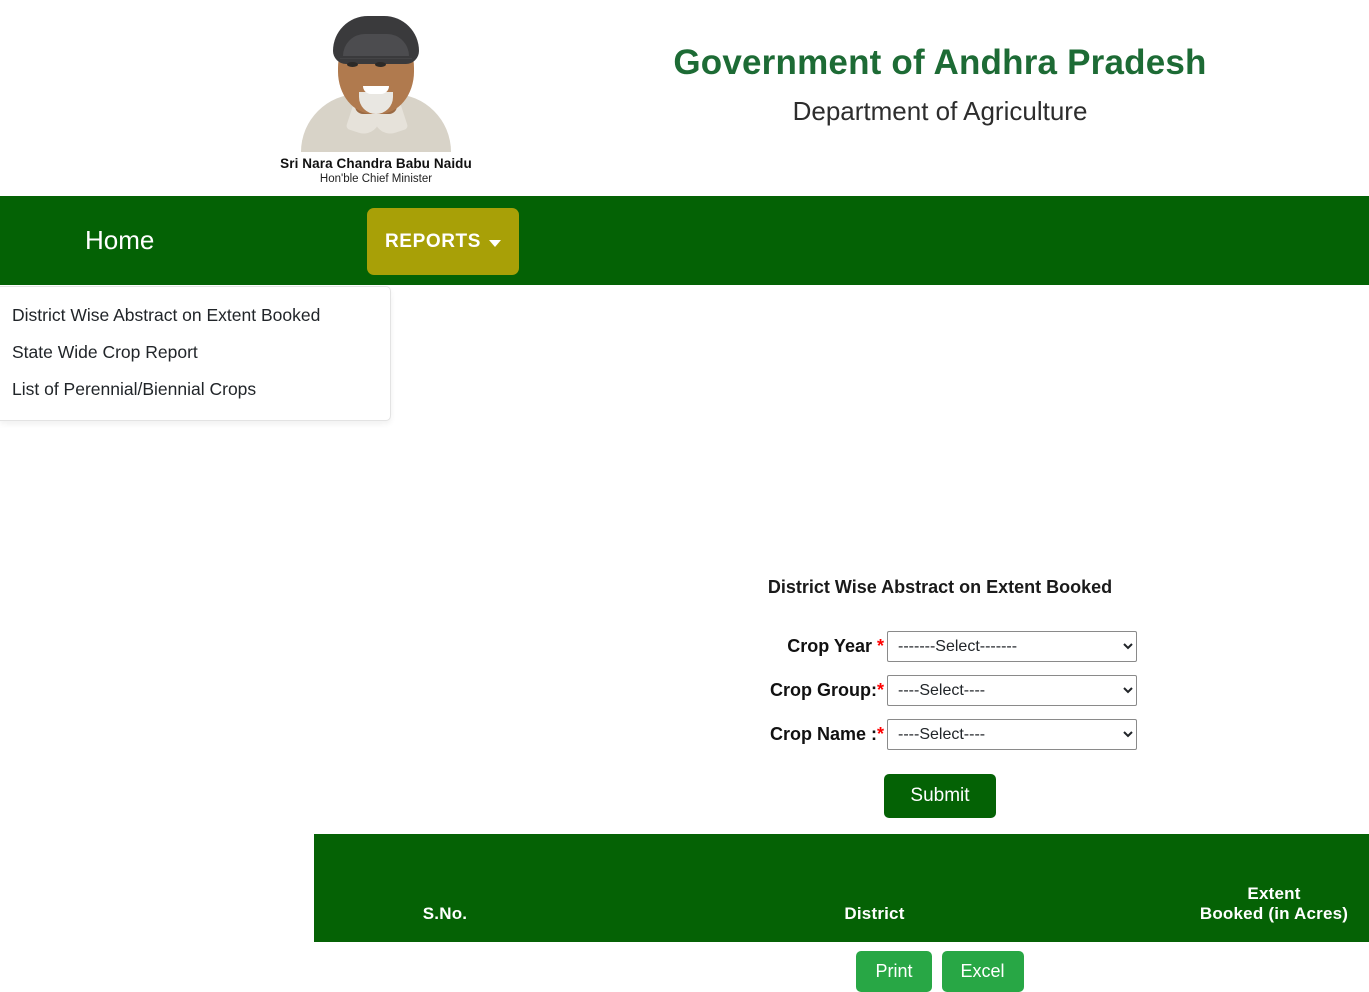 Image resolution: width=1369 pixels, height=992 pixels. Describe the element at coordinates (376, 179) in the screenshot. I see `chief-minister-role: Hon'ble Chief Minister` at that location.